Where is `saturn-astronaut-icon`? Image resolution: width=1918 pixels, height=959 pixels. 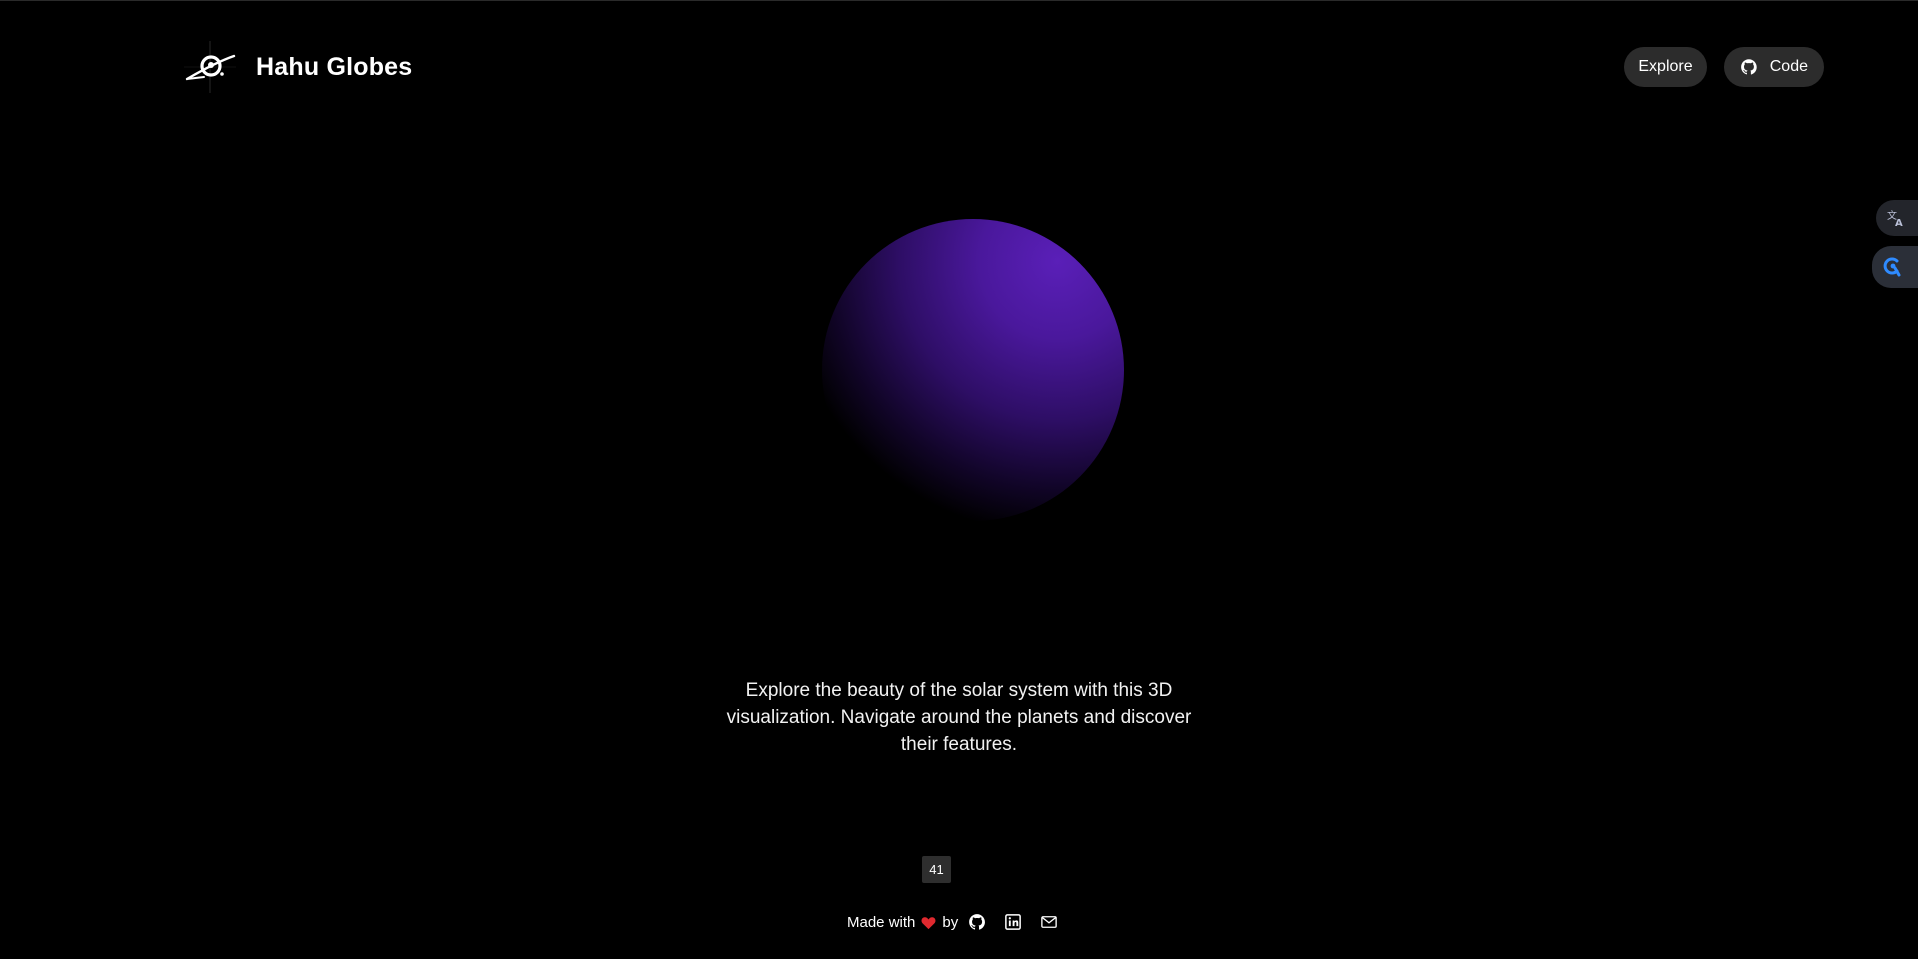 saturn-astronaut-icon is located at coordinates (210, 67).